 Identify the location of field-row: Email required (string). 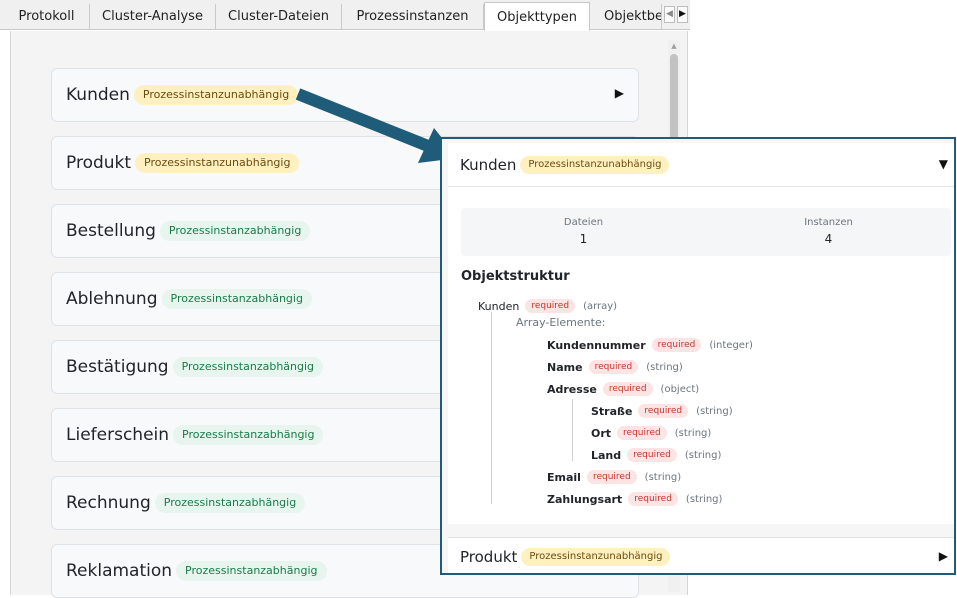
(614, 477).